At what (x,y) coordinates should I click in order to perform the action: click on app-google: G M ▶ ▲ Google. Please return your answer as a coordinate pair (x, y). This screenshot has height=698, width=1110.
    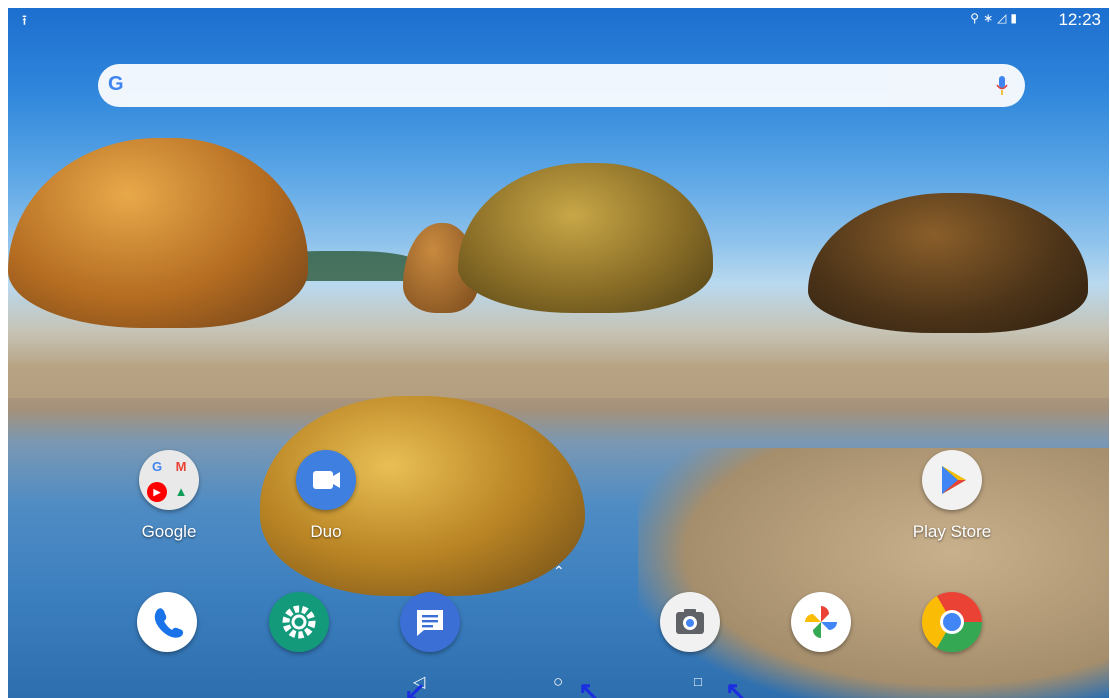
    Looking at the image, I should click on (169, 496).